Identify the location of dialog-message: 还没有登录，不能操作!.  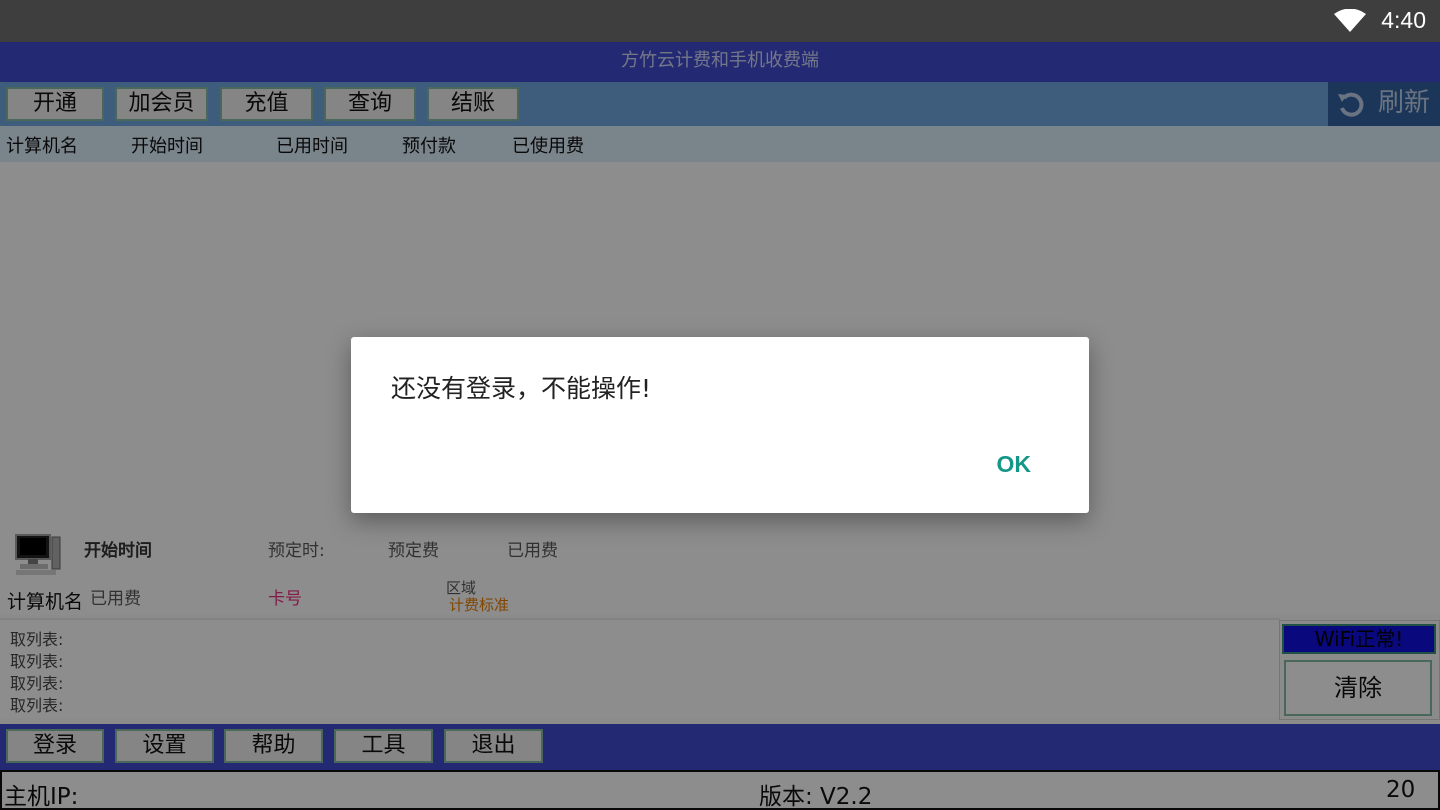
(521, 388).